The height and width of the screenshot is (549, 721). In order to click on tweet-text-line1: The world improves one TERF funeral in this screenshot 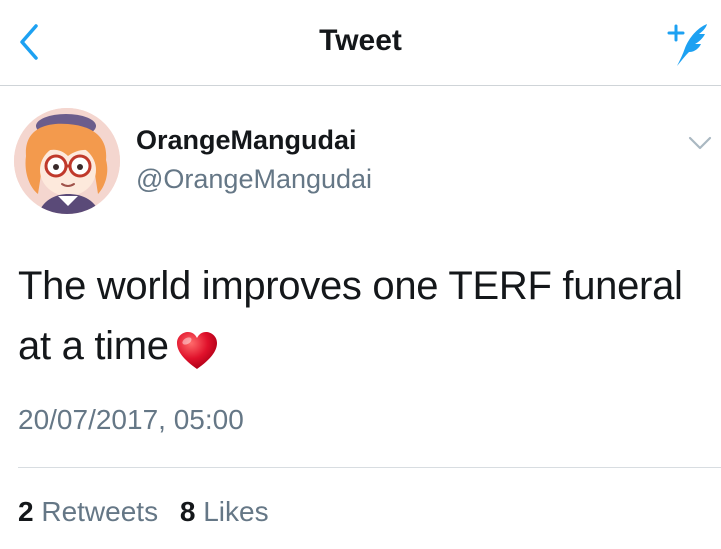, I will do `click(350, 286)`.